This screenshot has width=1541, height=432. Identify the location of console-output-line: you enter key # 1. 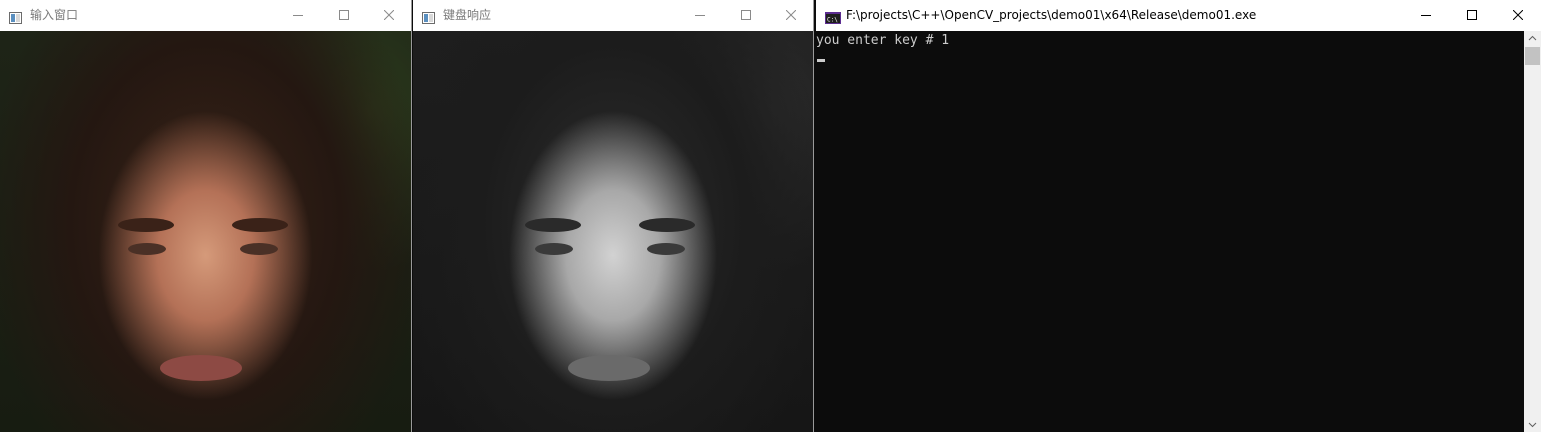
(883, 40).